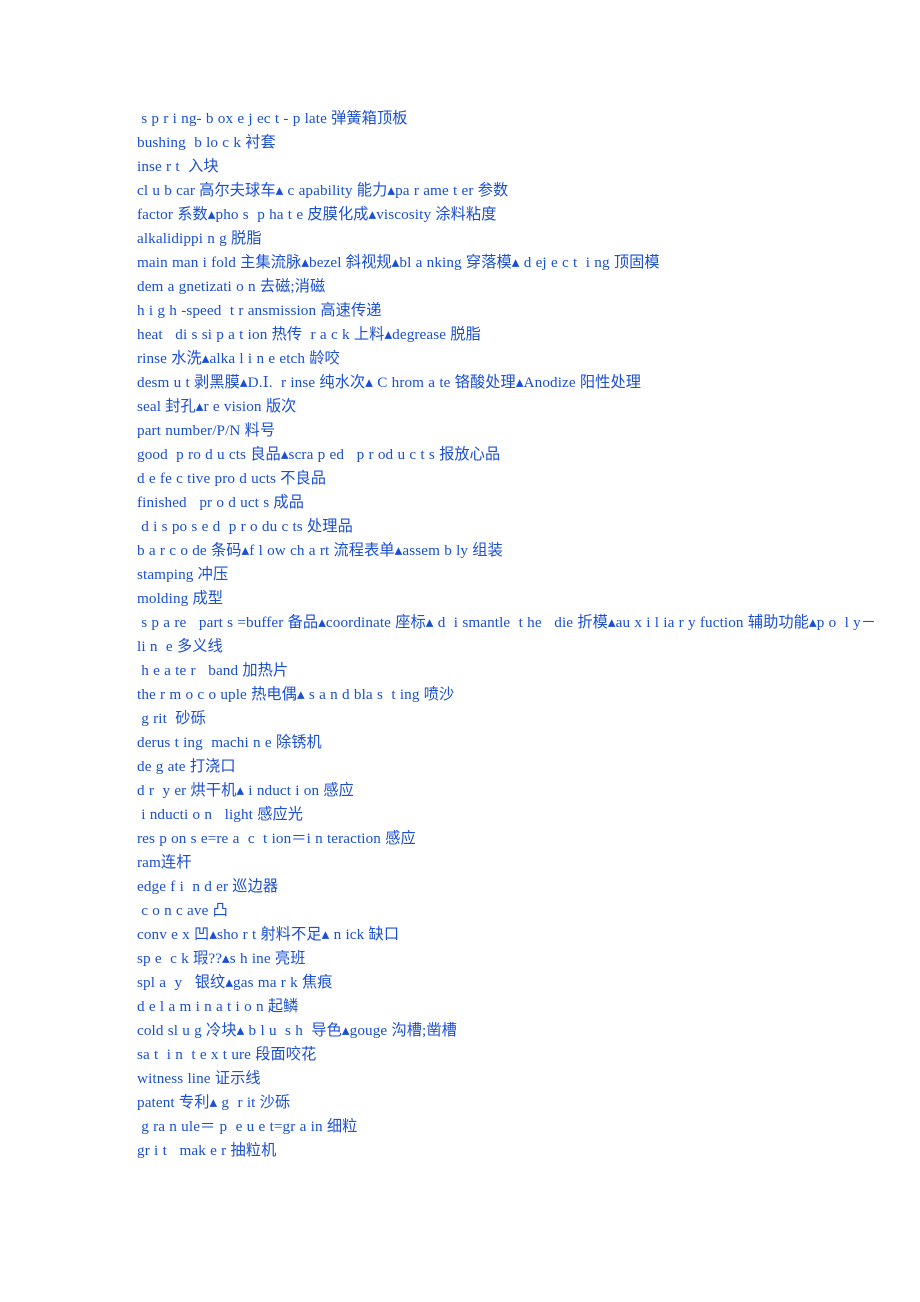 Image resolution: width=920 pixels, height=1302 pixels. What do you see at coordinates (232, 478) in the screenshot?
I see `glossary-line: d e fe c tive pro d ucts 不良品` at bounding box center [232, 478].